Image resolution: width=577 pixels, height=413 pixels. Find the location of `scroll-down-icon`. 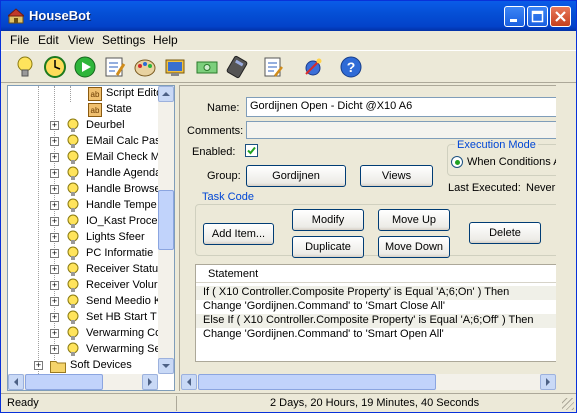

scroll-down-icon is located at coordinates (166, 366).